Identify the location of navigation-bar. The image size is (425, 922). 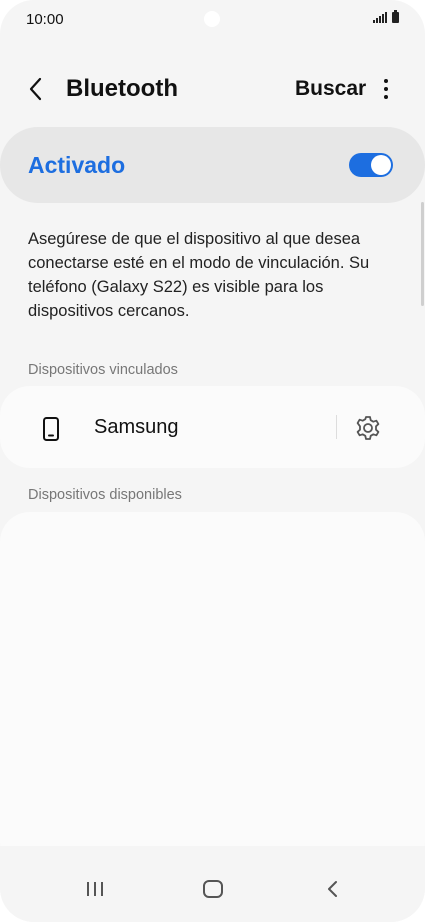
(212, 884).